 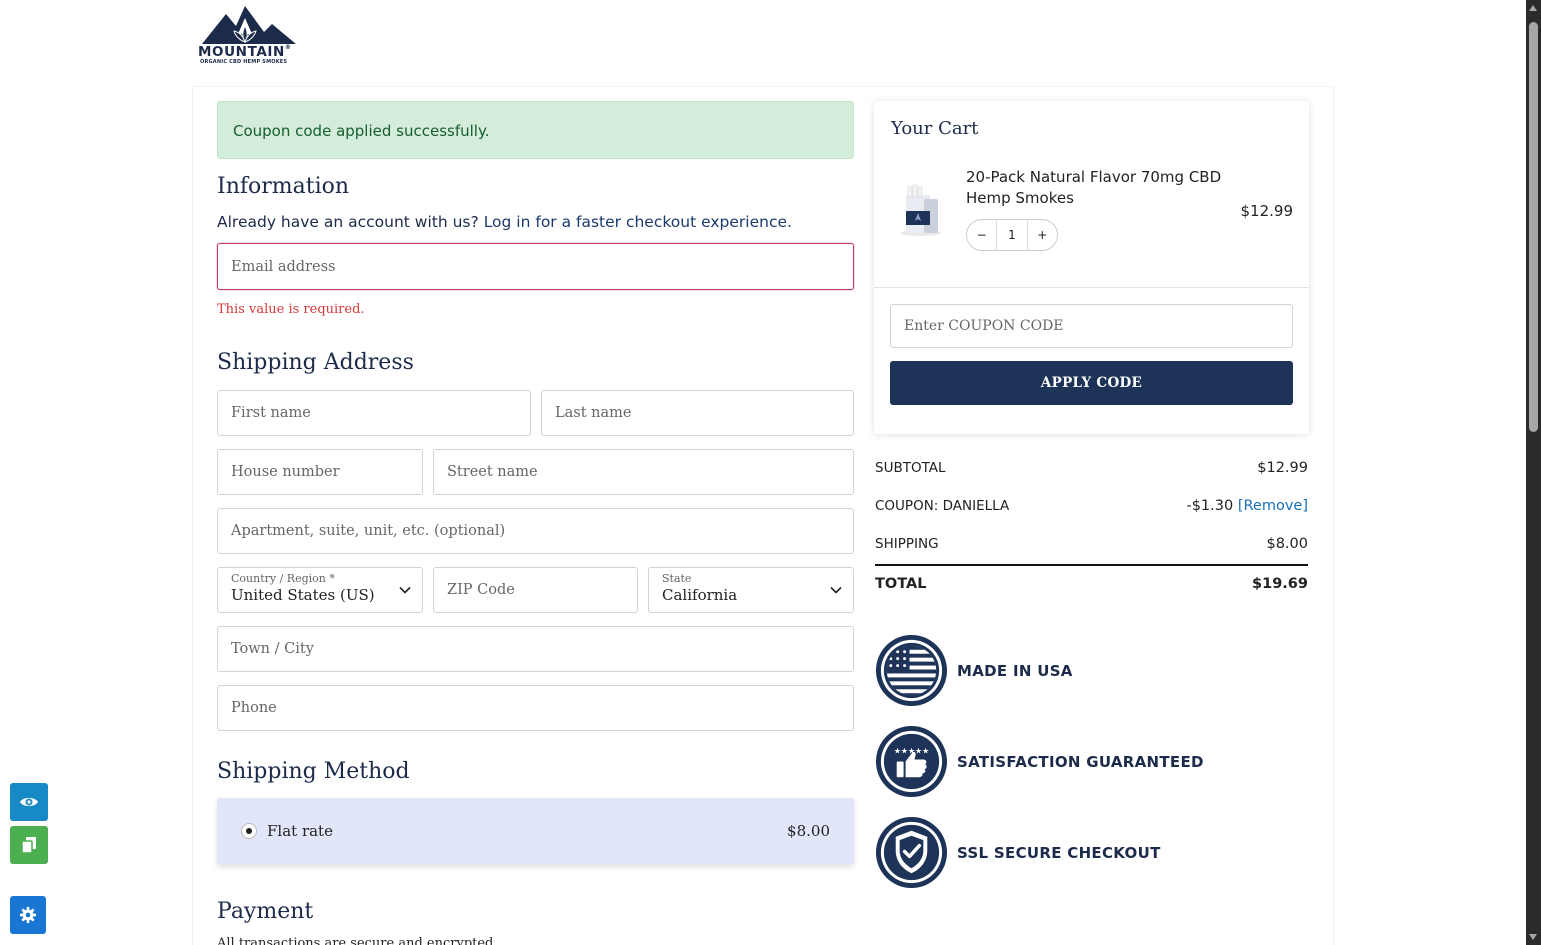 I want to click on us-flag-icon, so click(x=911, y=670).